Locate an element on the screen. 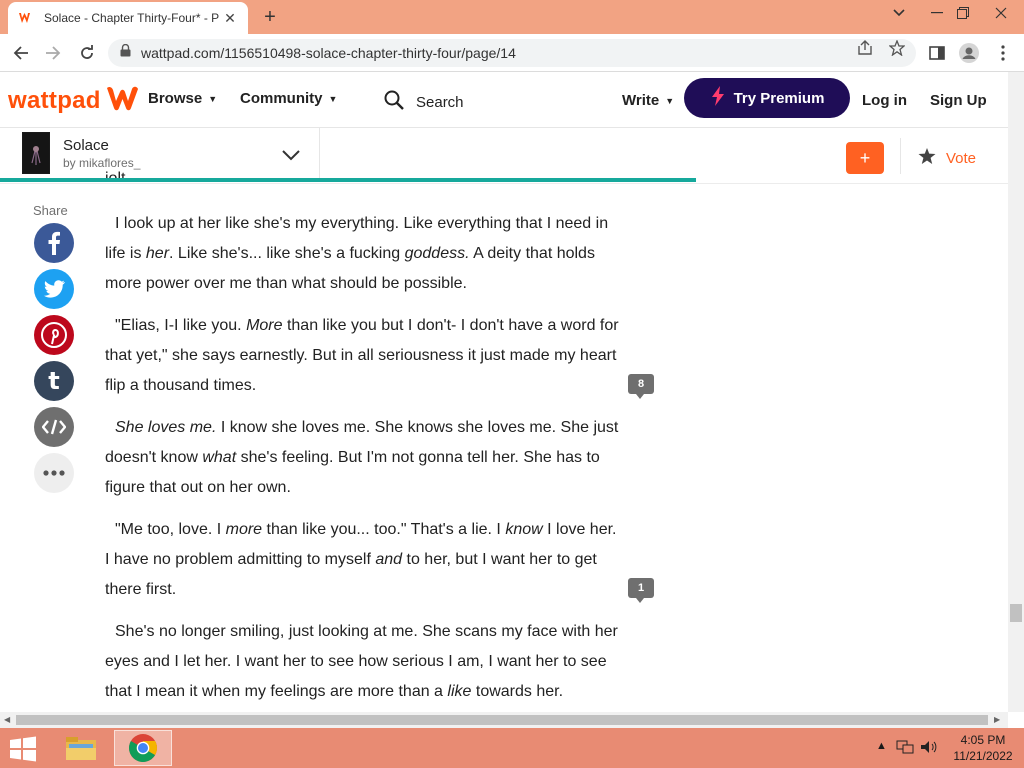  reading-progress-bar is located at coordinates (504, 180).